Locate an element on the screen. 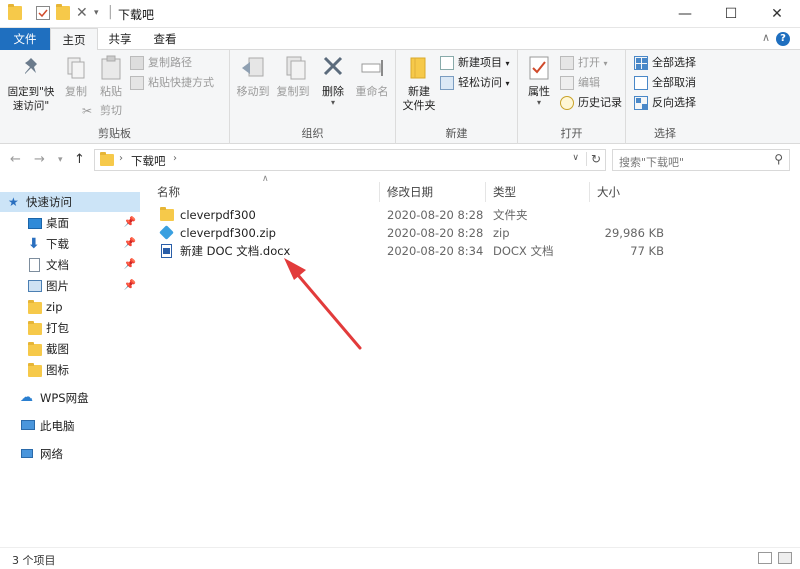  new-folder-button: 新建 文件夹 is located at coordinates (419, 83).